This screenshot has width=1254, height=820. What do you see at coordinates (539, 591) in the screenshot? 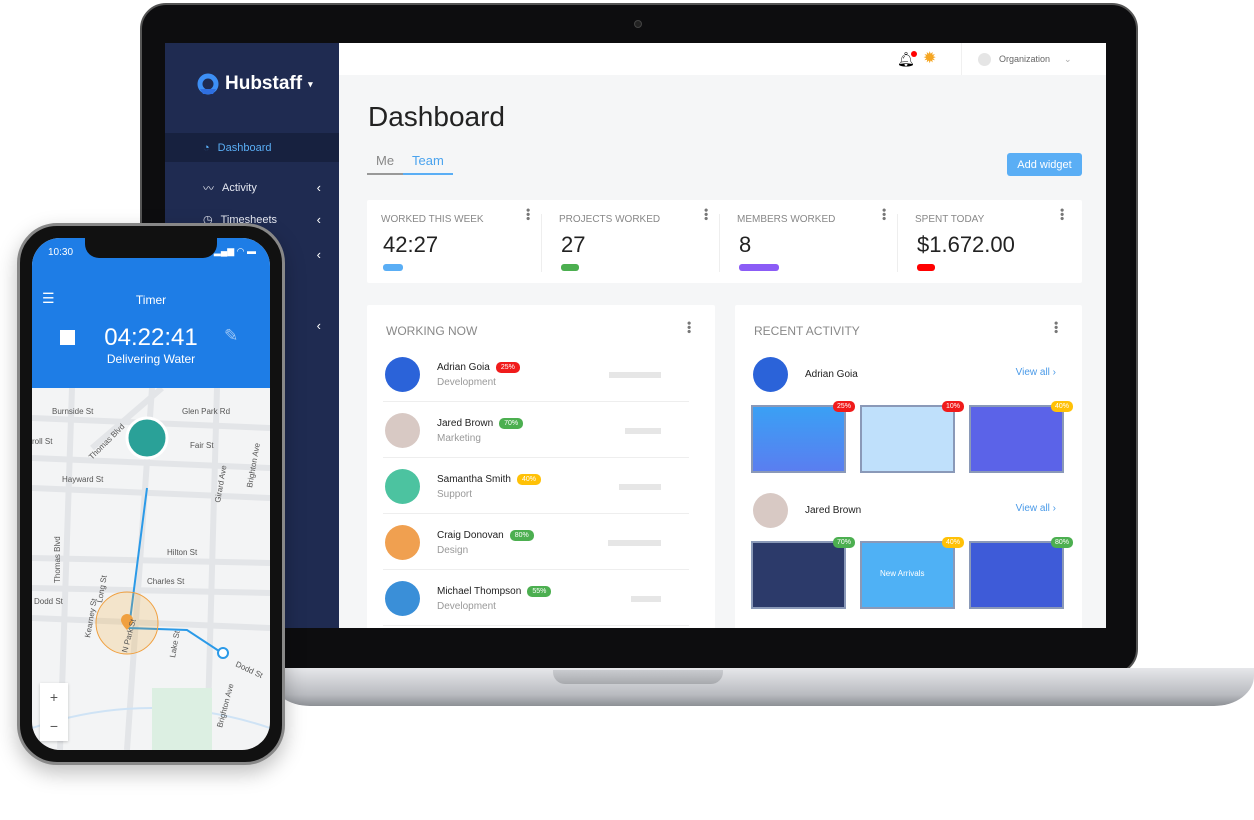
I see `activity-badge: 55%` at bounding box center [539, 591].